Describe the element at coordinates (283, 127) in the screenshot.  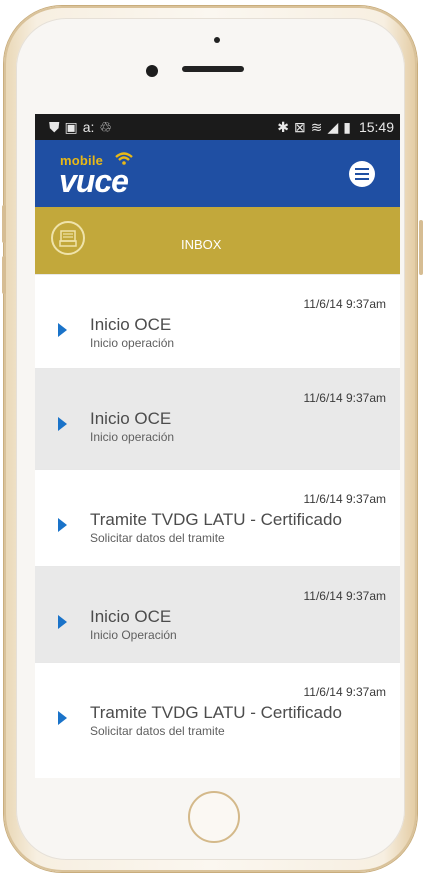
I see `bluetooth-icon: ✱` at that location.